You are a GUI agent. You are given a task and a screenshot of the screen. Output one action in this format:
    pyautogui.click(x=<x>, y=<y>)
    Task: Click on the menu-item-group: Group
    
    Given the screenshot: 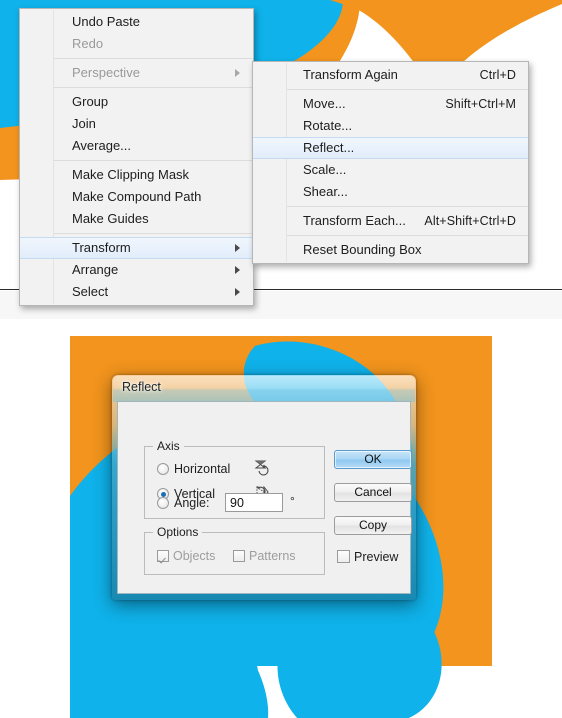 What is the action you would take?
    pyautogui.click(x=136, y=102)
    